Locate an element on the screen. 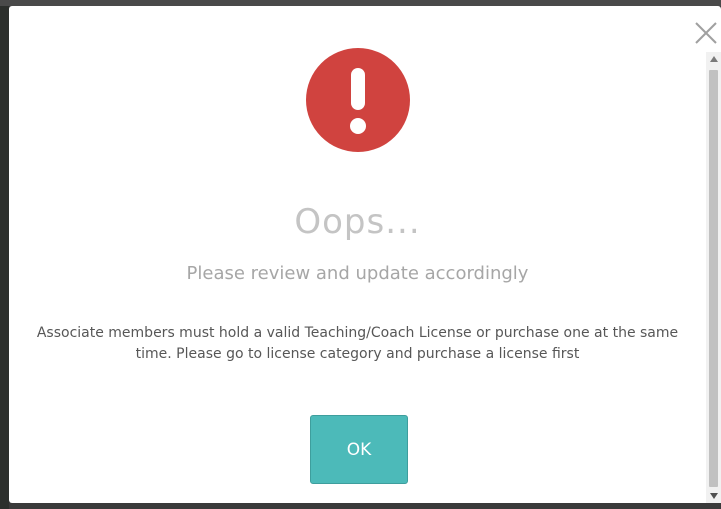  close-button is located at coordinates (706, 33).